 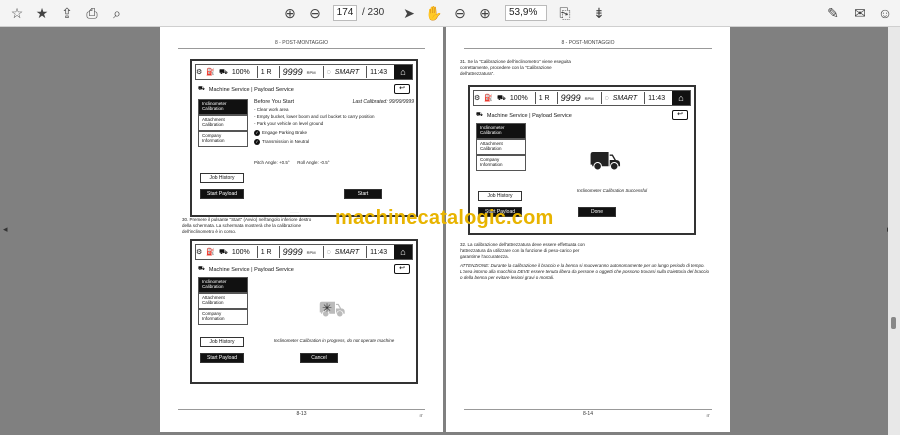 What do you see at coordinates (301, 414) in the screenshot?
I see `page-number: 8-13` at bounding box center [301, 414].